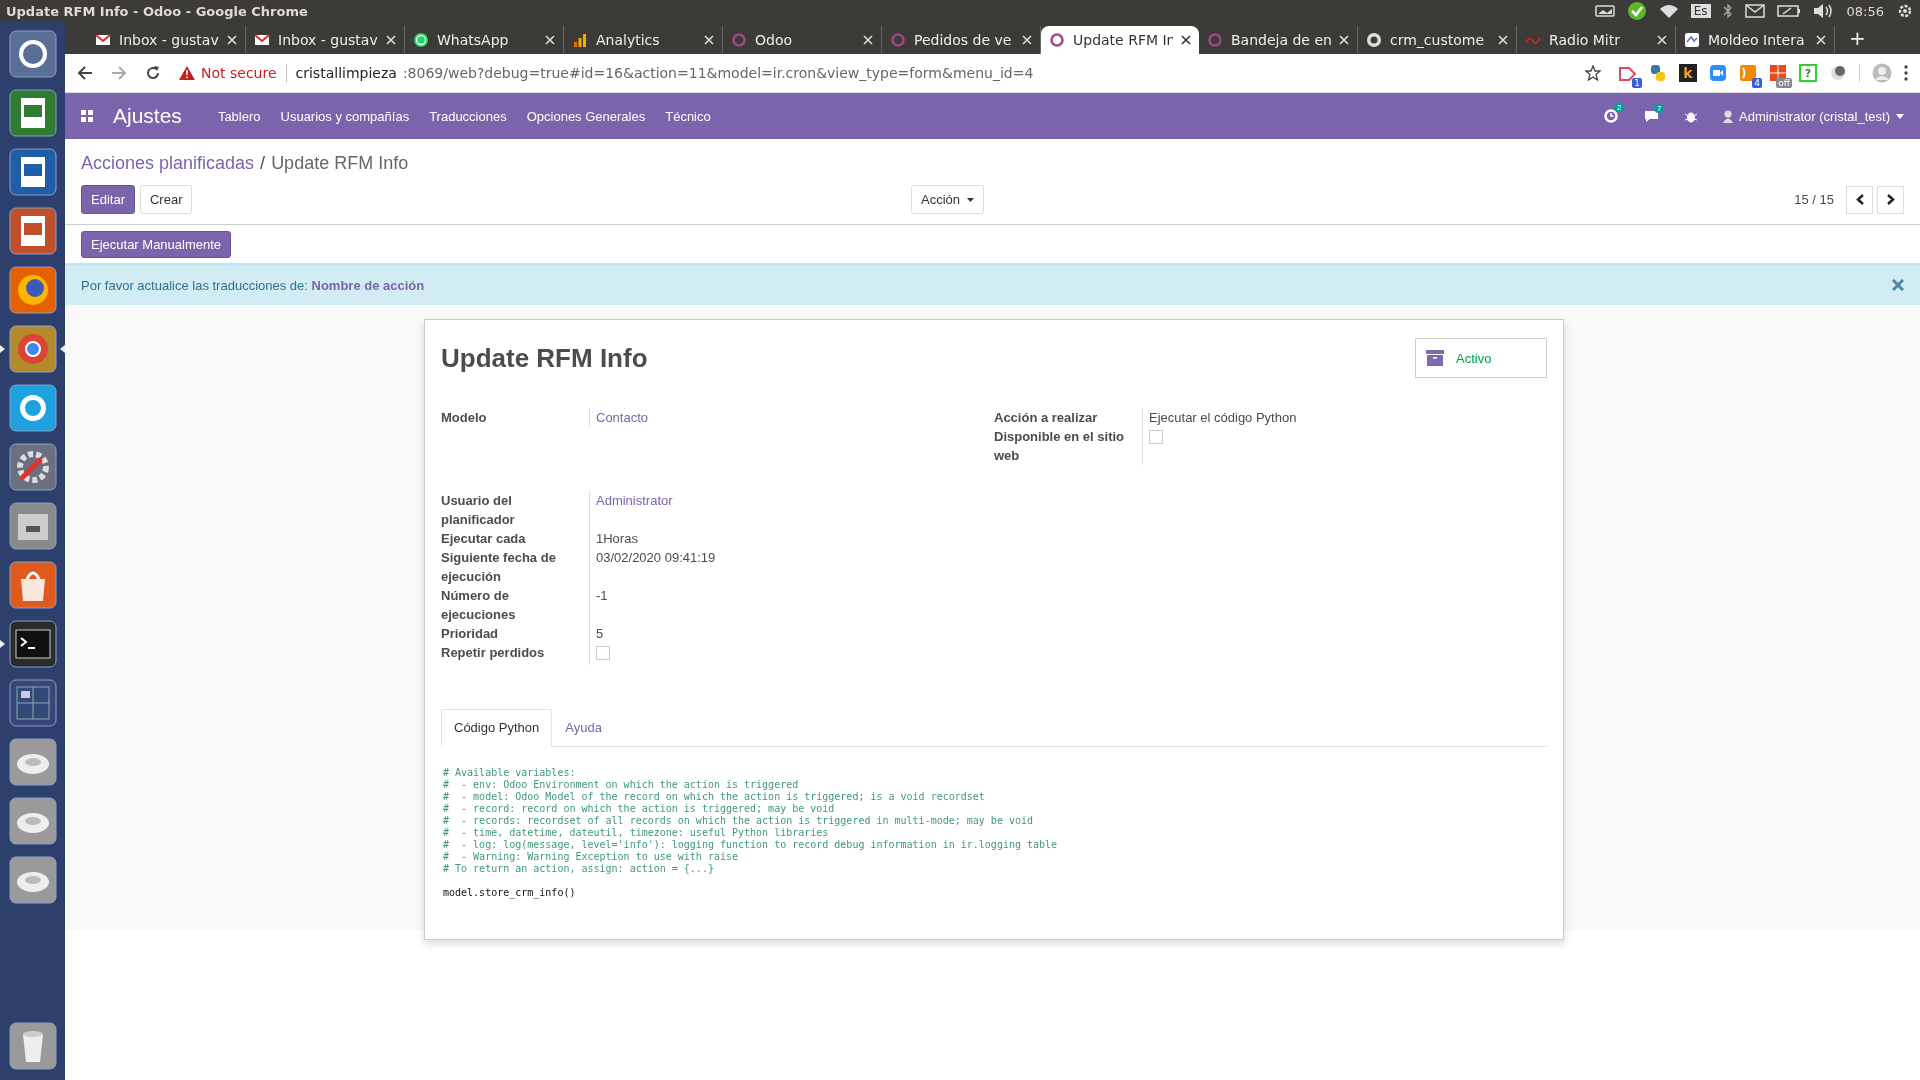 Image resolution: width=1920 pixels, height=1080 pixels. I want to click on spreadsheet-icon, so click(32, 113).